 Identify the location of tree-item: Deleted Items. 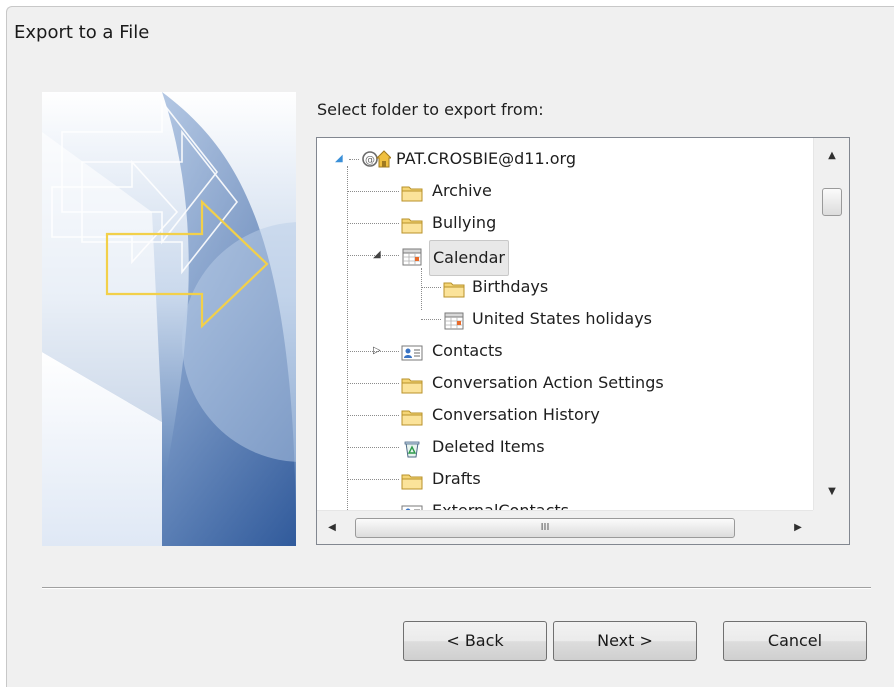
(565, 447).